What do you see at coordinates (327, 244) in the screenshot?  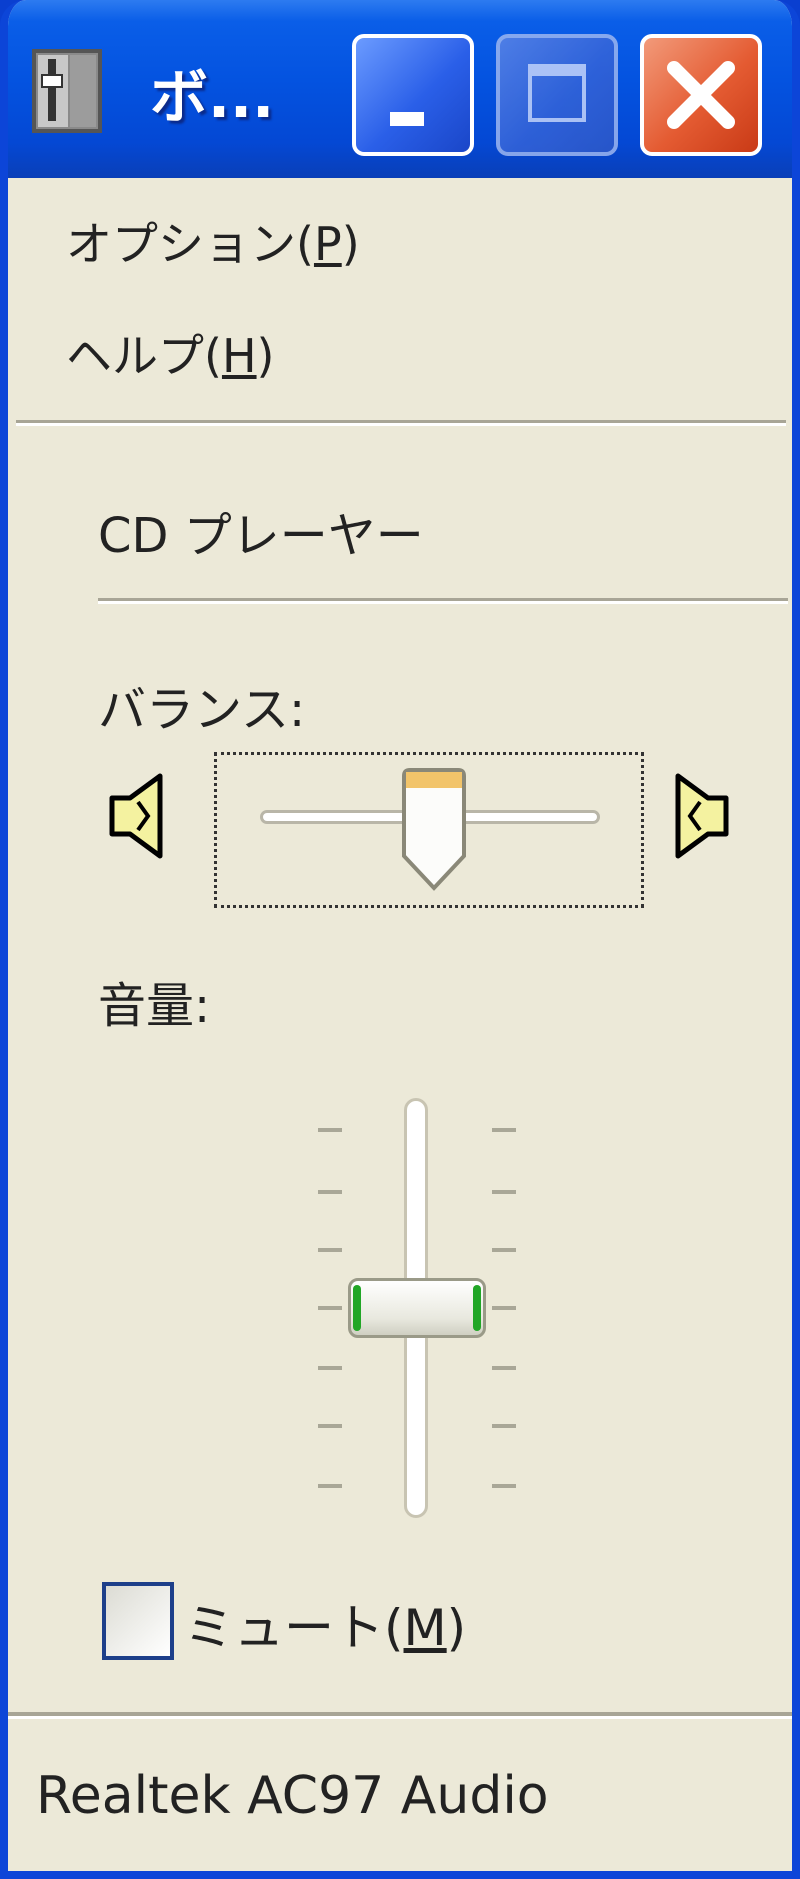 I see `menu-options-accel: P` at bounding box center [327, 244].